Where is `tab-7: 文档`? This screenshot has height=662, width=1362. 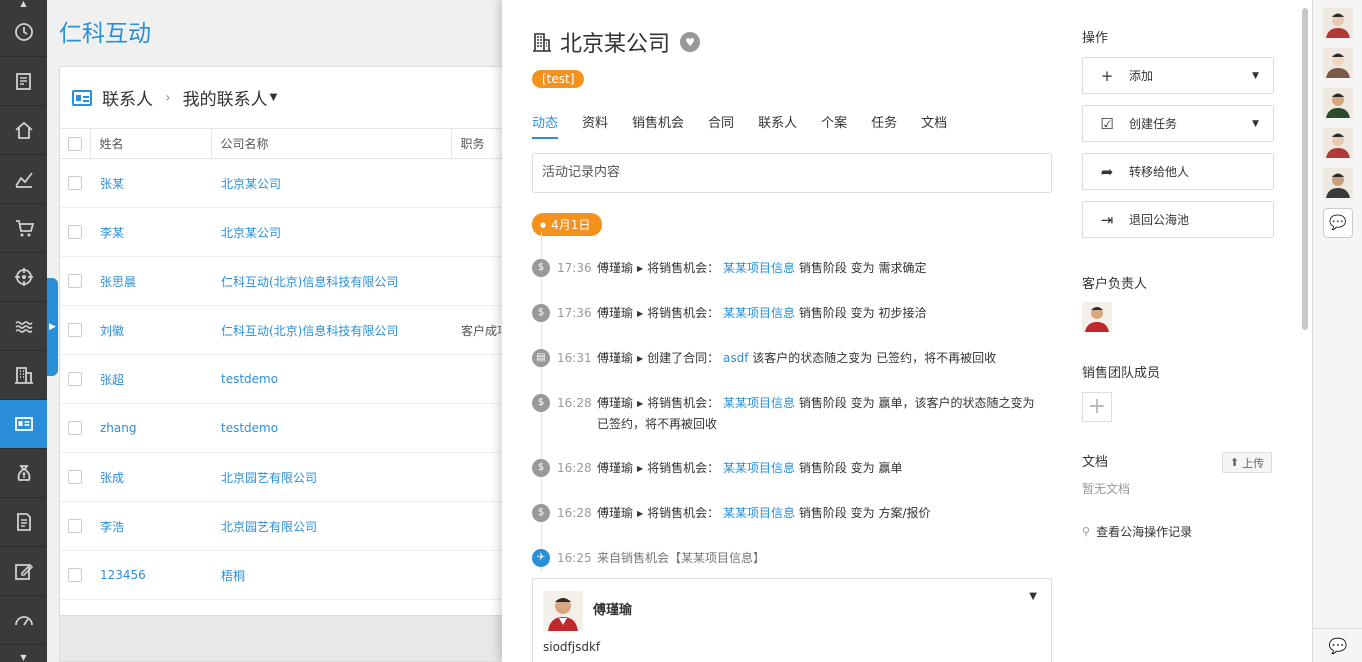
tab-7: 文档 is located at coordinates (934, 125).